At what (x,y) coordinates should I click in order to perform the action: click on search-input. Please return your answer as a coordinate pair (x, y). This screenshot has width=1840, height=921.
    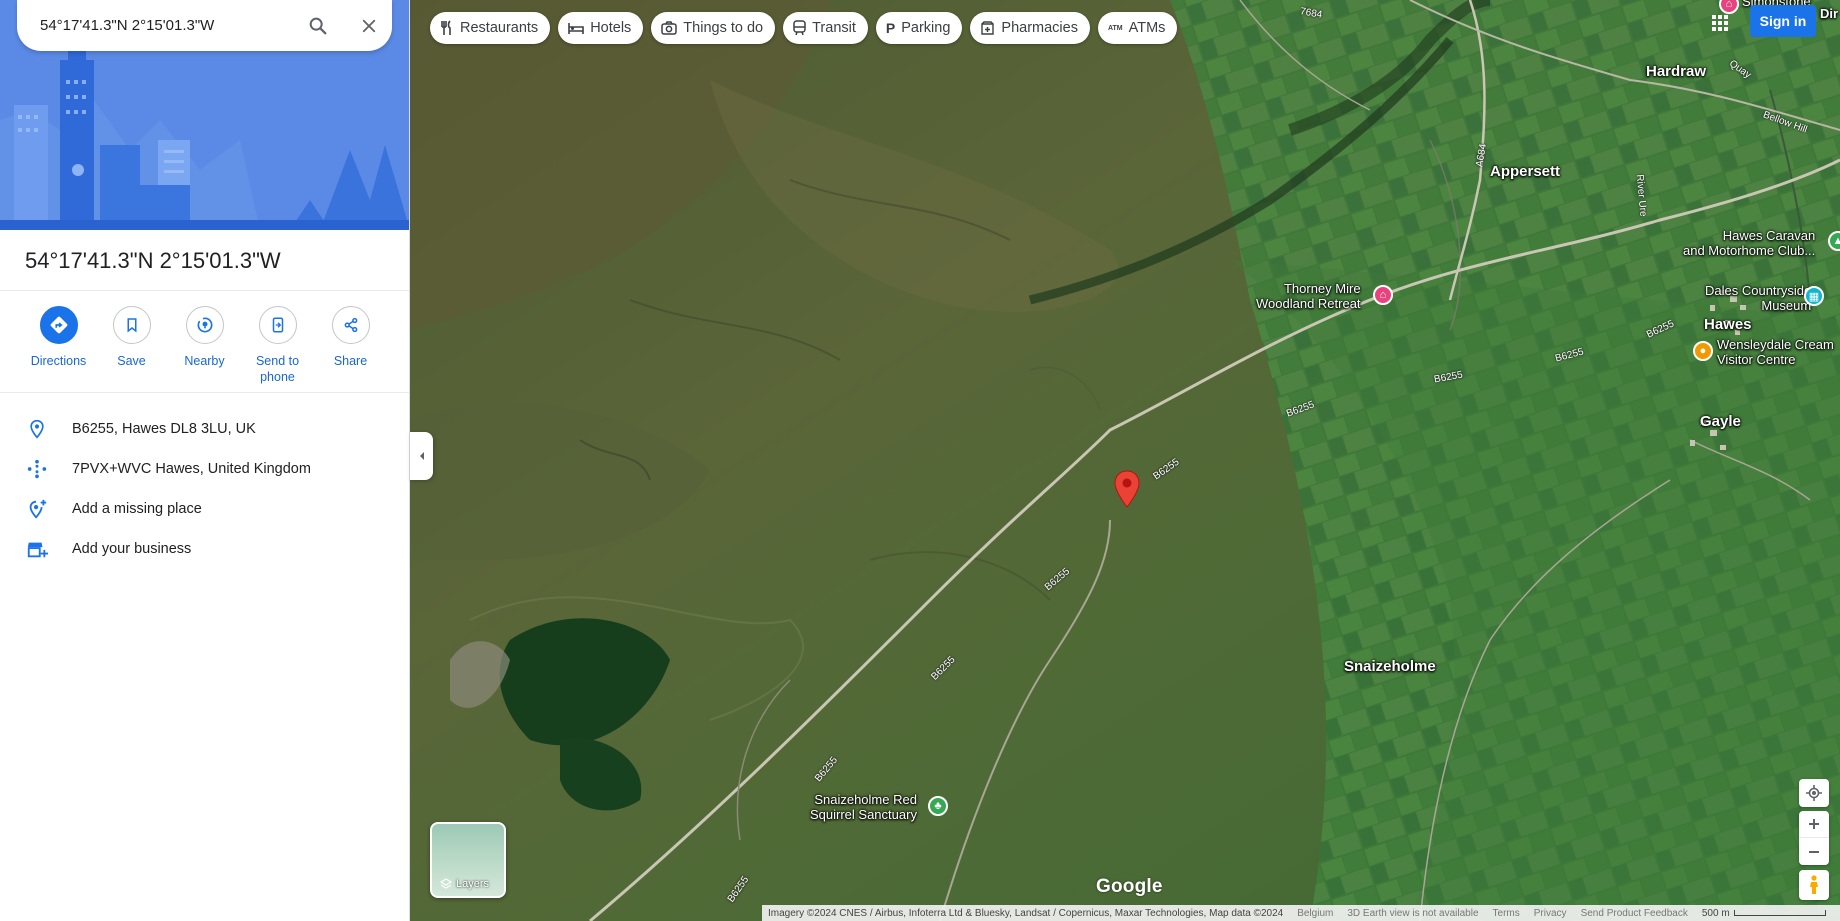
    Looking at the image, I should click on (165, 25).